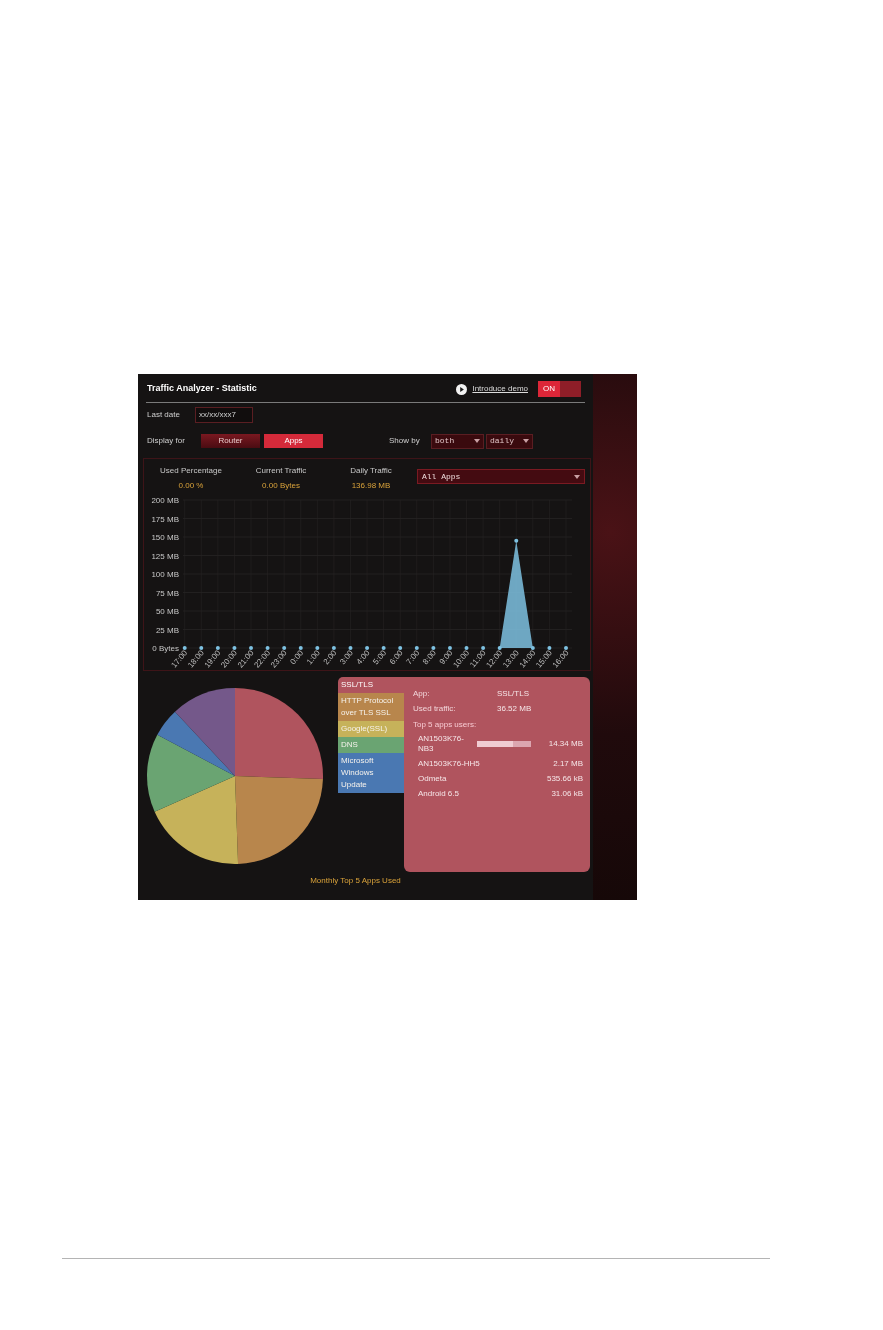 This screenshot has height=1330, width=883. I want to click on user-name: AN1503K76-NB3, so click(441, 744).